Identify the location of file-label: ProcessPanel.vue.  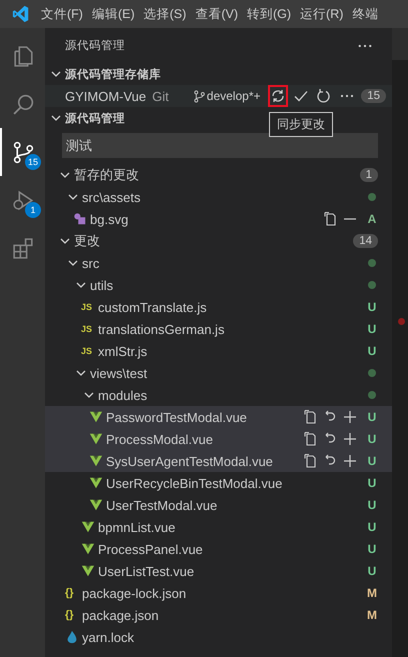
(150, 549).